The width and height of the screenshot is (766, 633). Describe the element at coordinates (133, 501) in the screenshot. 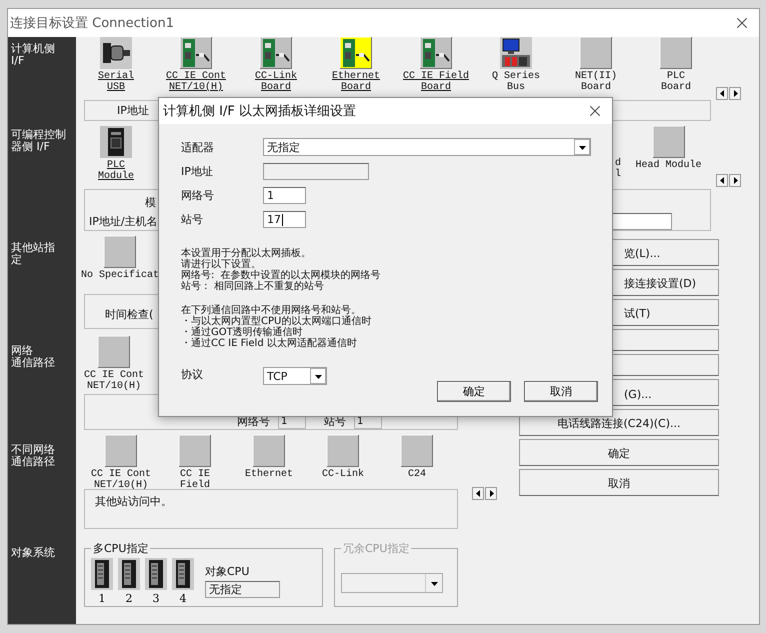

I see `status-text: 其他站访问中。` at that location.